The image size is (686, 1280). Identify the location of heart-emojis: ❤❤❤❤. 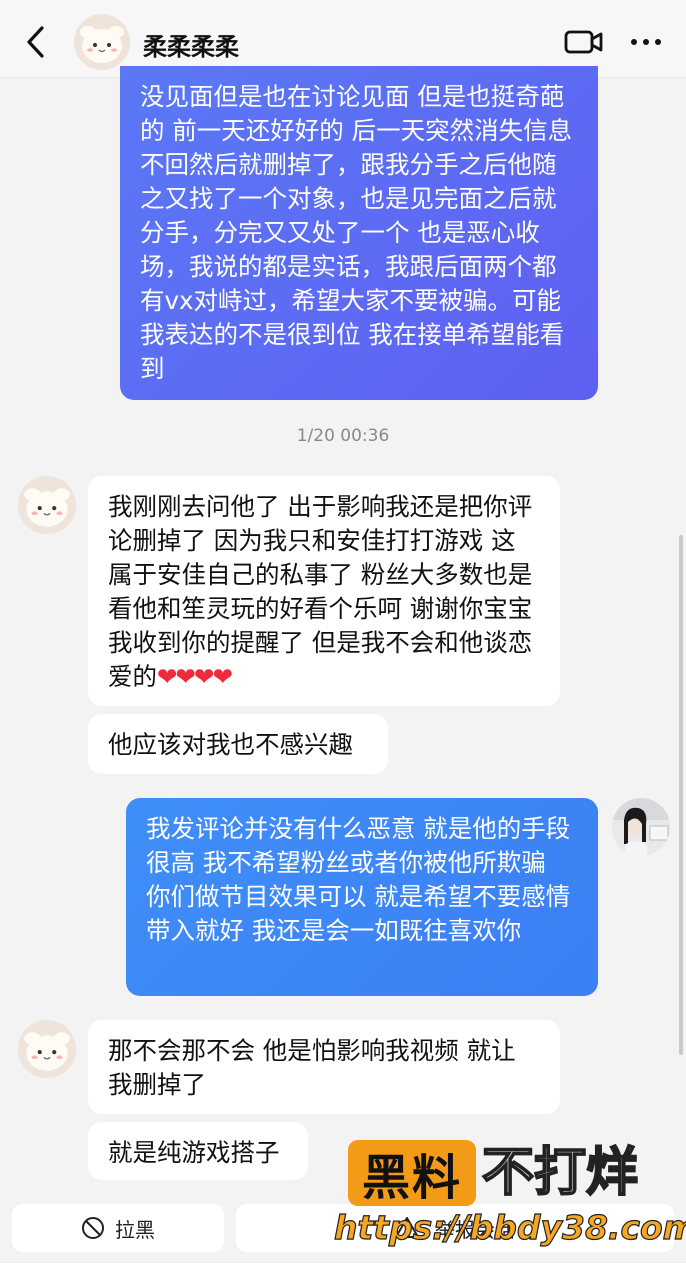
(195, 676).